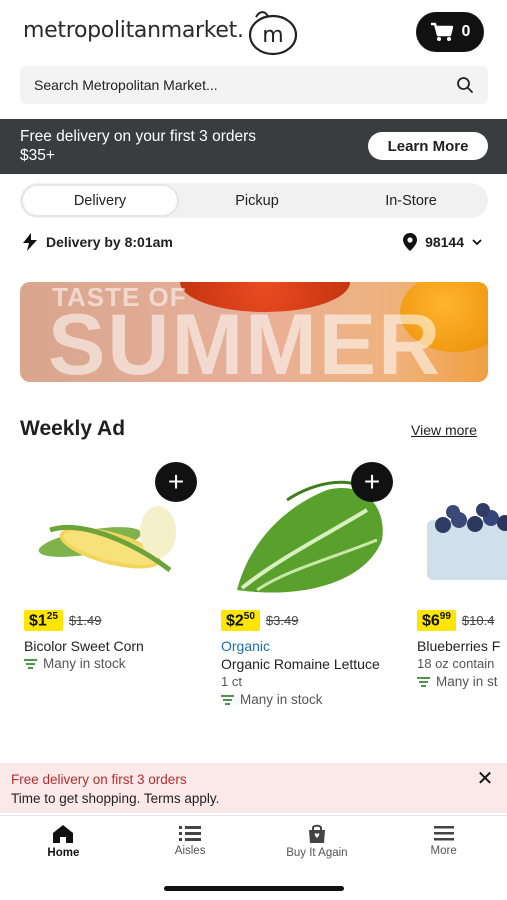  I want to click on lightning-icon, so click(30, 242).